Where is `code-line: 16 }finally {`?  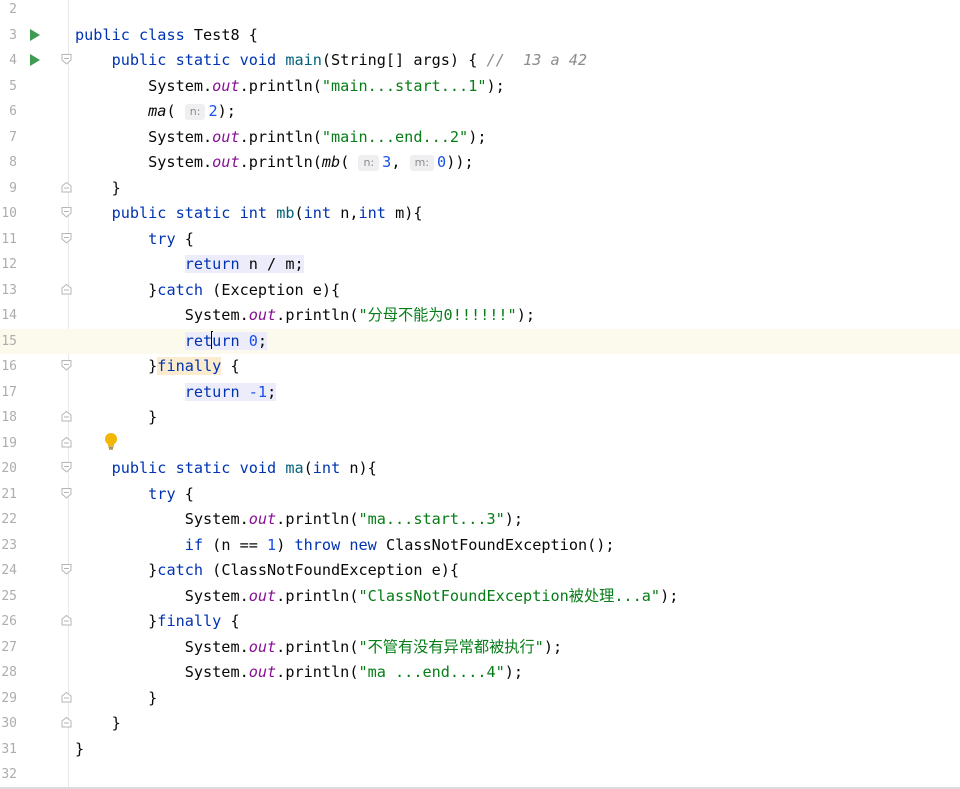 code-line: 16 }finally { is located at coordinates (480, 366).